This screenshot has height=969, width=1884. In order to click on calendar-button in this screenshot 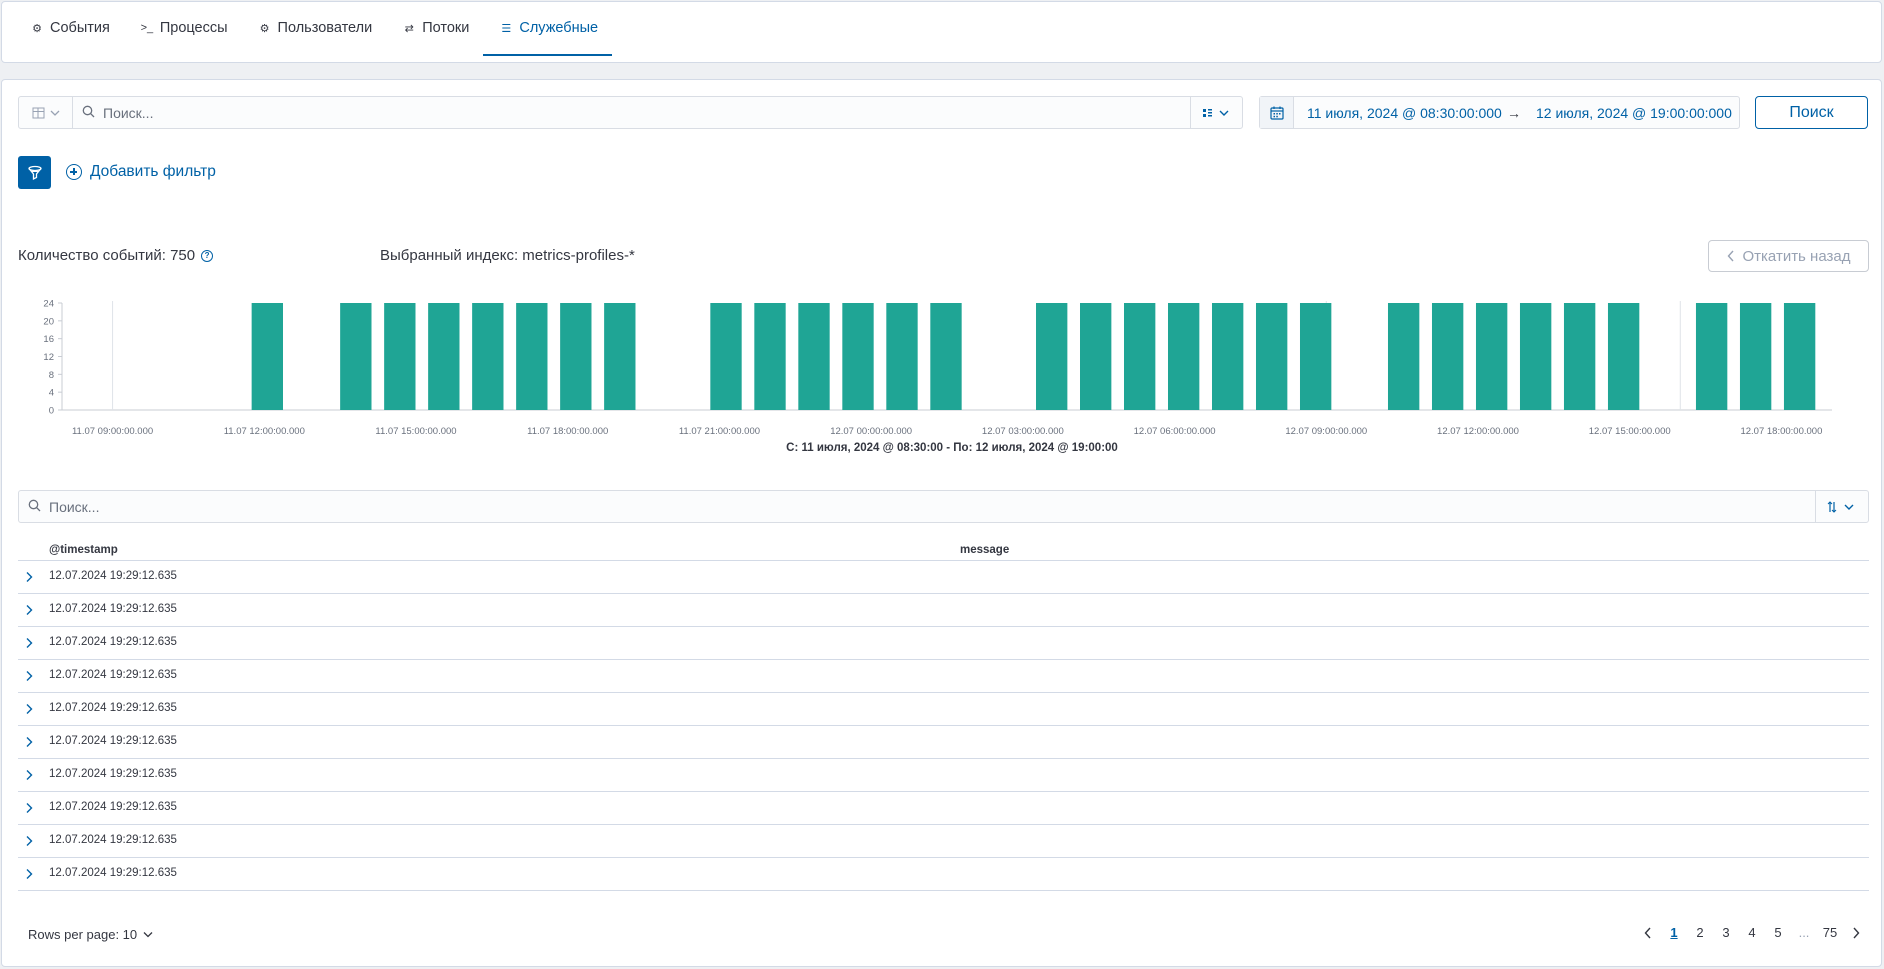, I will do `click(1277, 112)`.